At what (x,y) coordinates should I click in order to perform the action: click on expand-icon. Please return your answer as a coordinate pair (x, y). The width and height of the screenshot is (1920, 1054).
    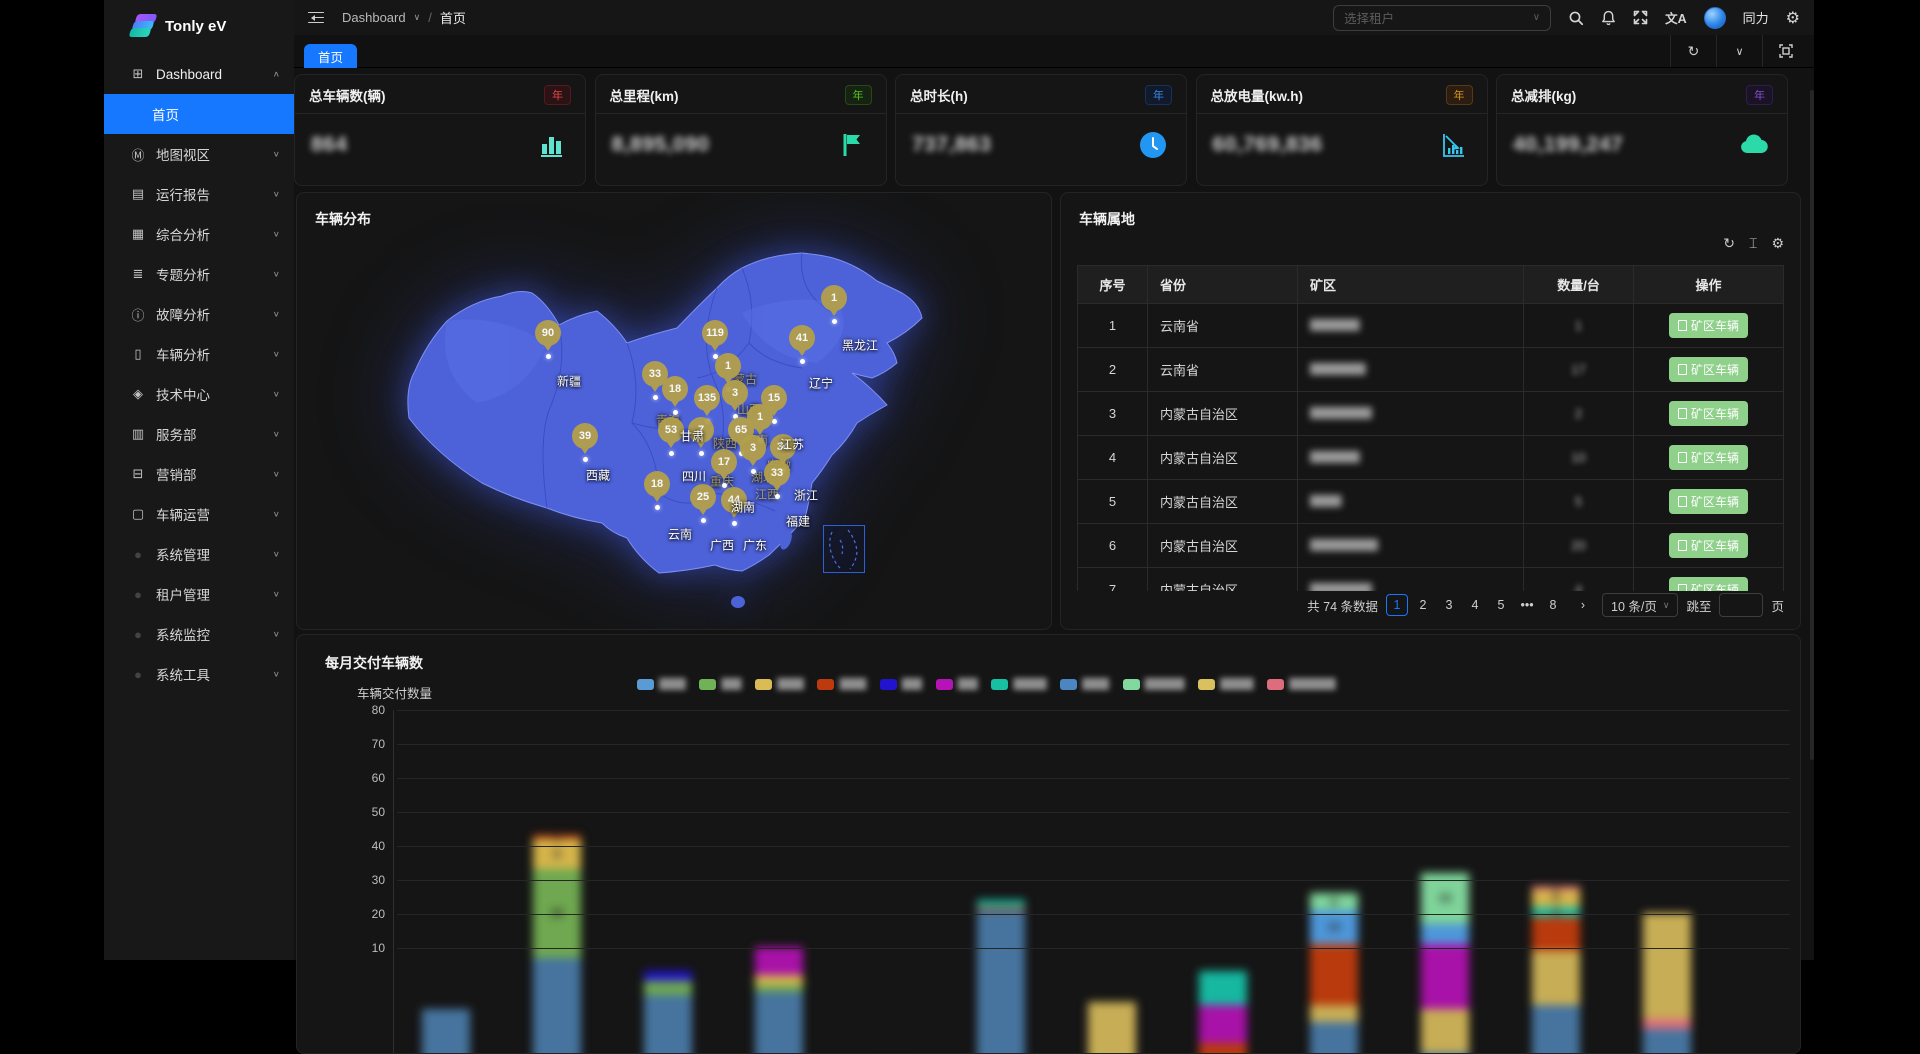
    Looking at the image, I should click on (1785, 51).